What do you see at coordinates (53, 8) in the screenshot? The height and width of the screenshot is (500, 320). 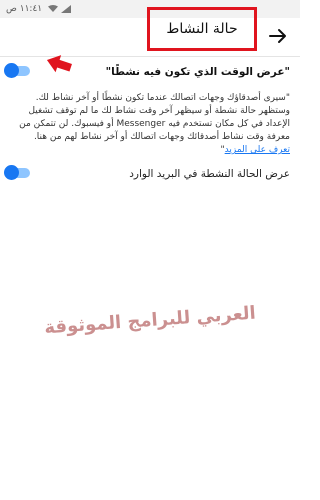 I see `wifi-icon` at bounding box center [53, 8].